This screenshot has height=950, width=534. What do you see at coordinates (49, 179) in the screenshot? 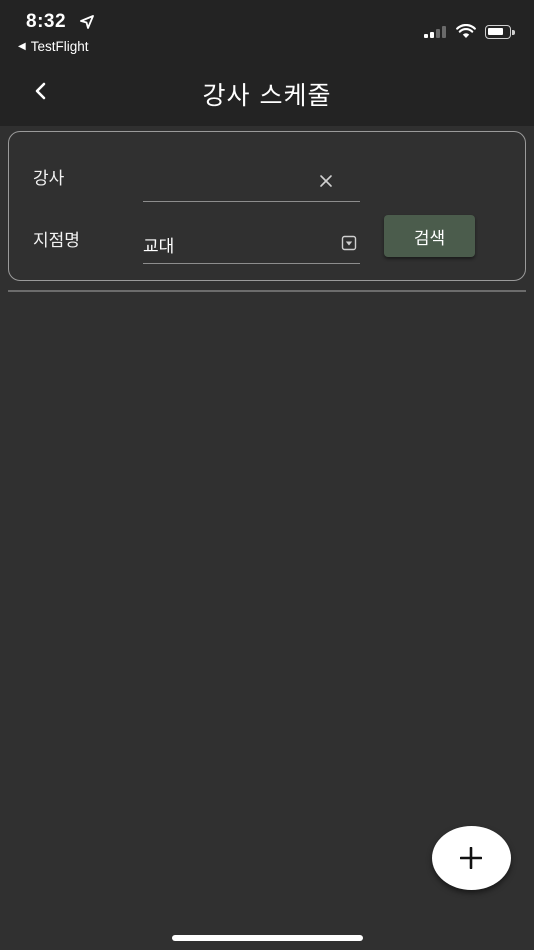
I see `instructor-label: 강사` at bounding box center [49, 179].